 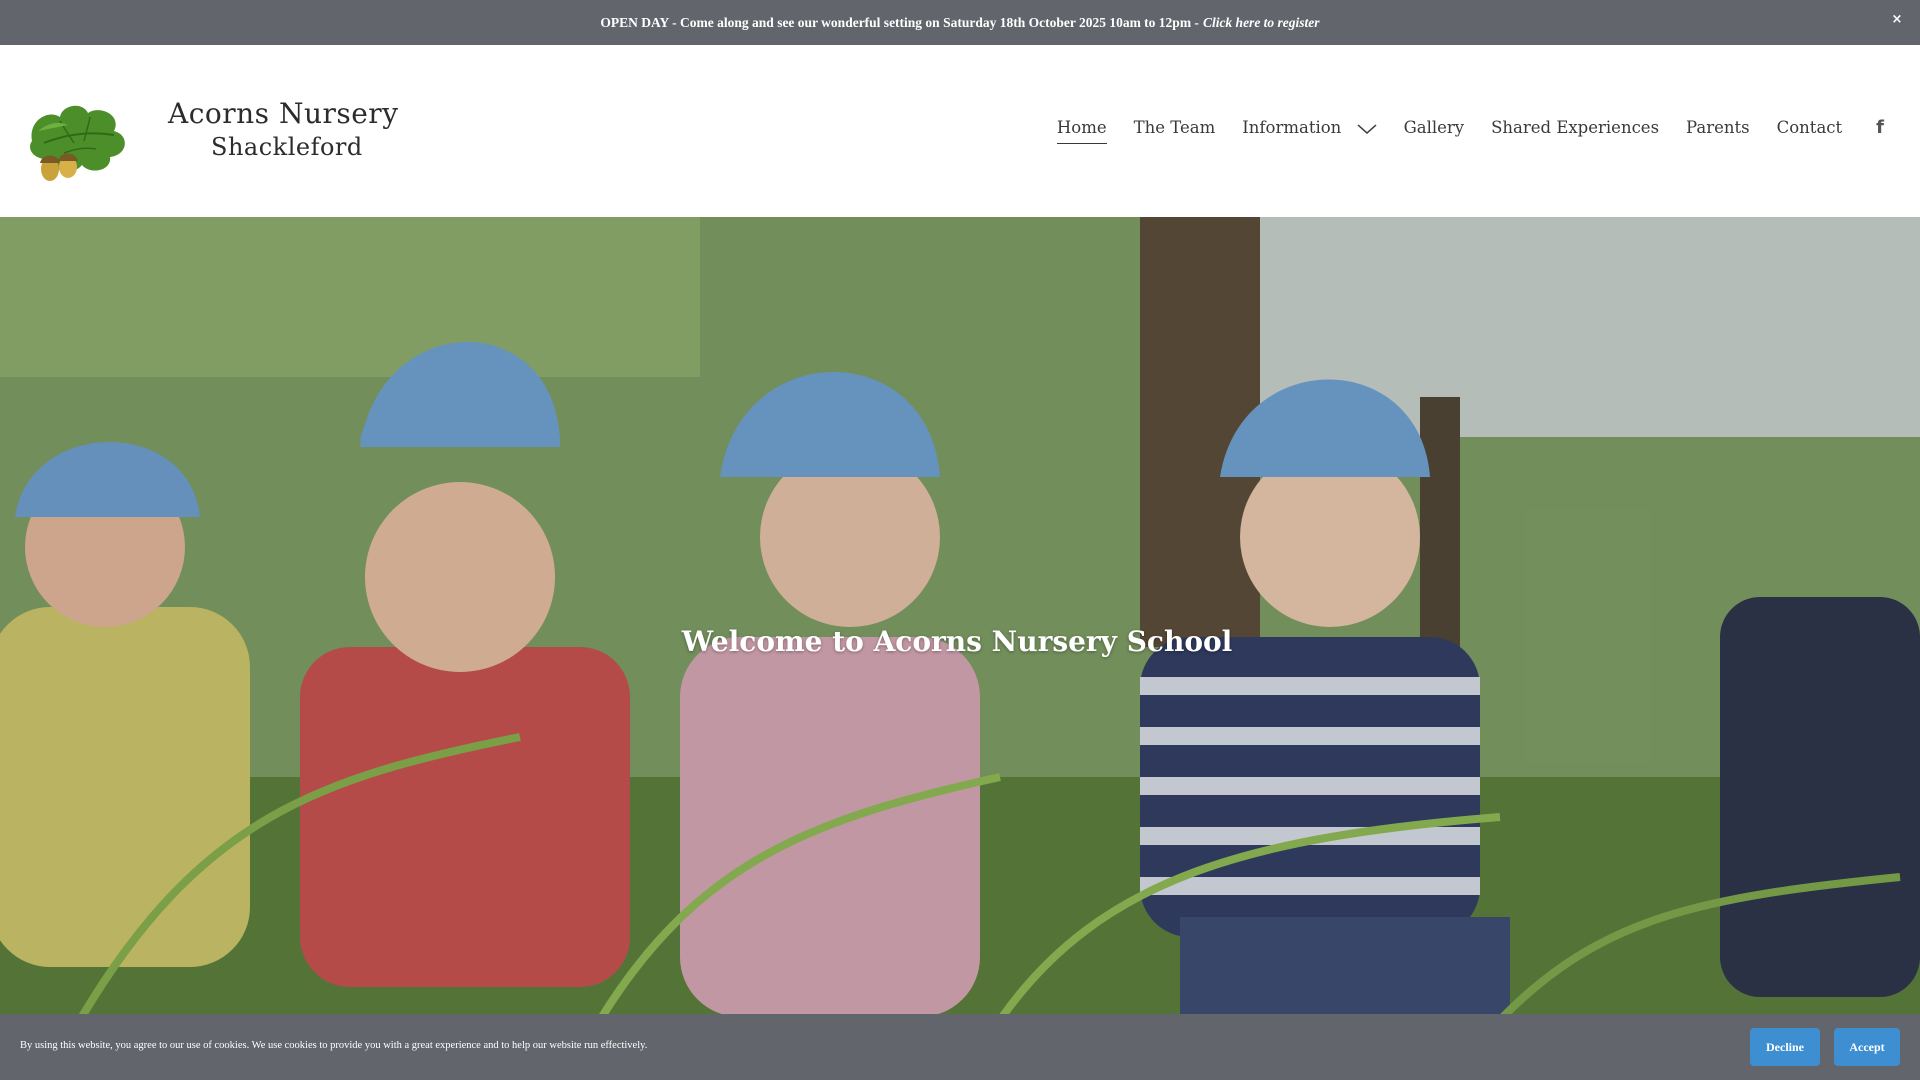 What do you see at coordinates (1292, 127) in the screenshot?
I see `nav-information-label: Information` at bounding box center [1292, 127].